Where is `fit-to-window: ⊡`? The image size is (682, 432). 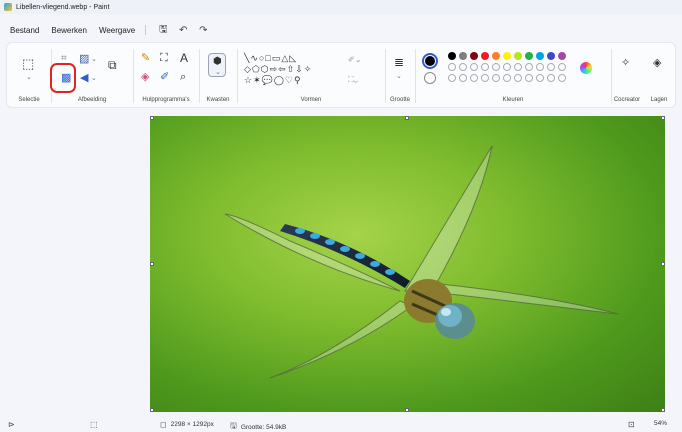
fit-to-window: ⊡ is located at coordinates (633, 424).